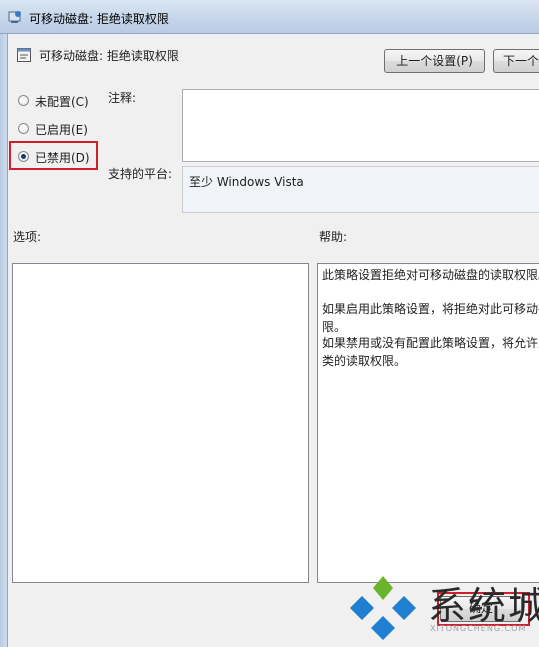  I want to click on comment-textarea, so click(360, 125).